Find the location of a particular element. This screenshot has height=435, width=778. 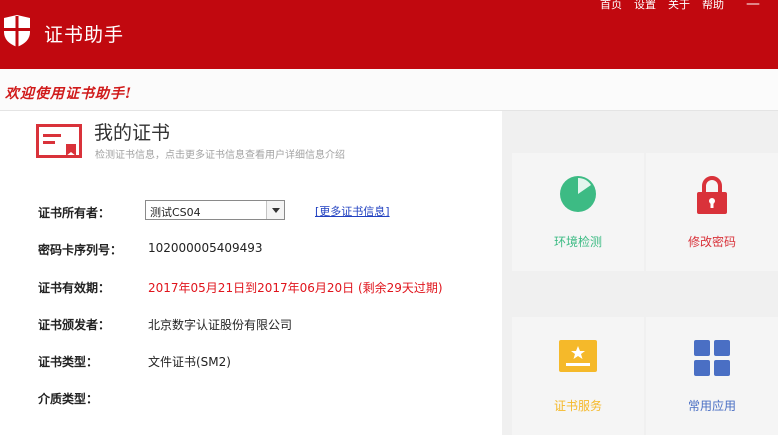

serial-value: 102000005409493 is located at coordinates (205, 248).